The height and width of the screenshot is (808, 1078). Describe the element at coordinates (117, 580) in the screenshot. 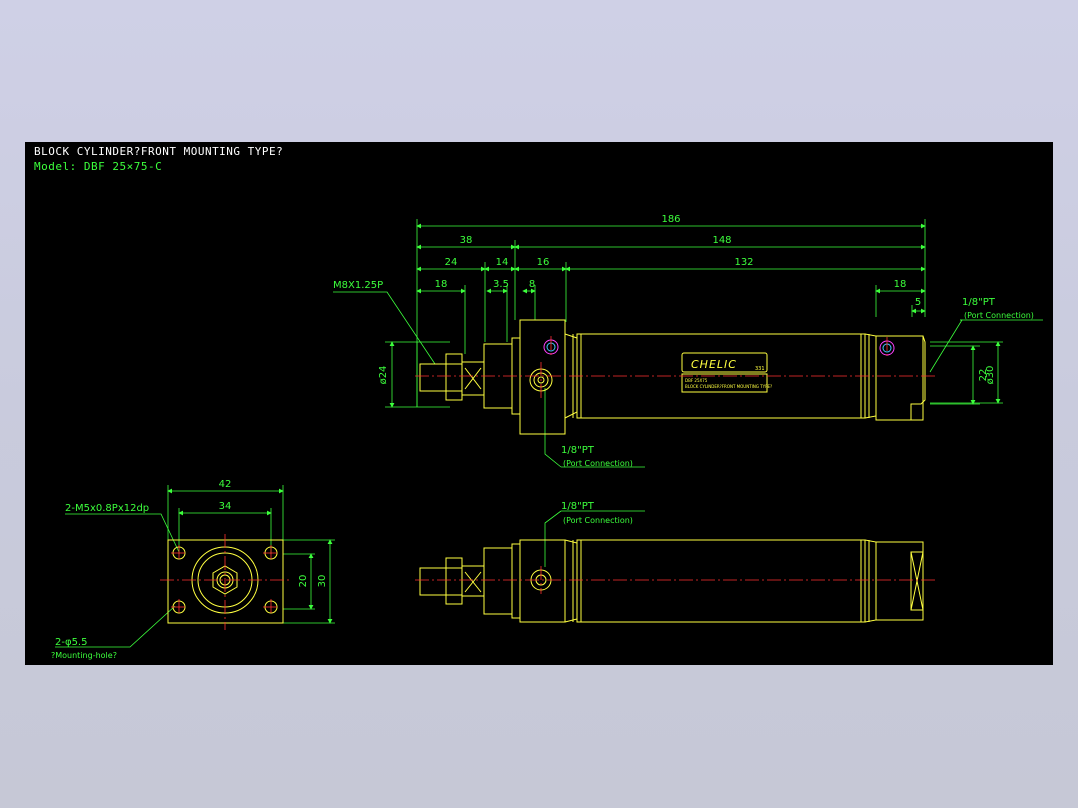

I see `end-leaders` at that location.